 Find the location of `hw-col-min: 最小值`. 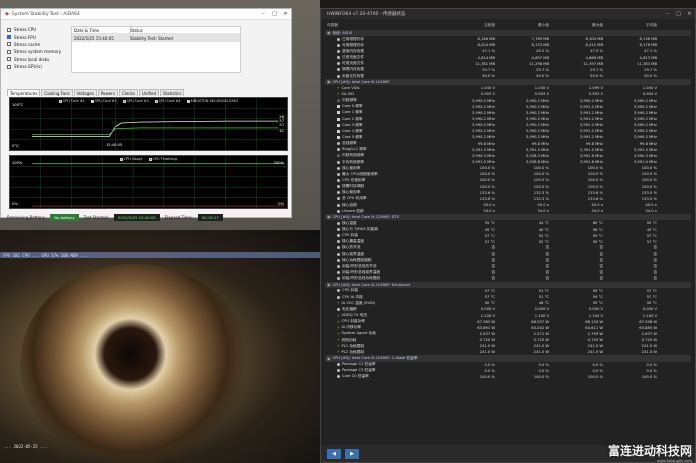

hw-col-min: 最小值 is located at coordinates (526, 26).